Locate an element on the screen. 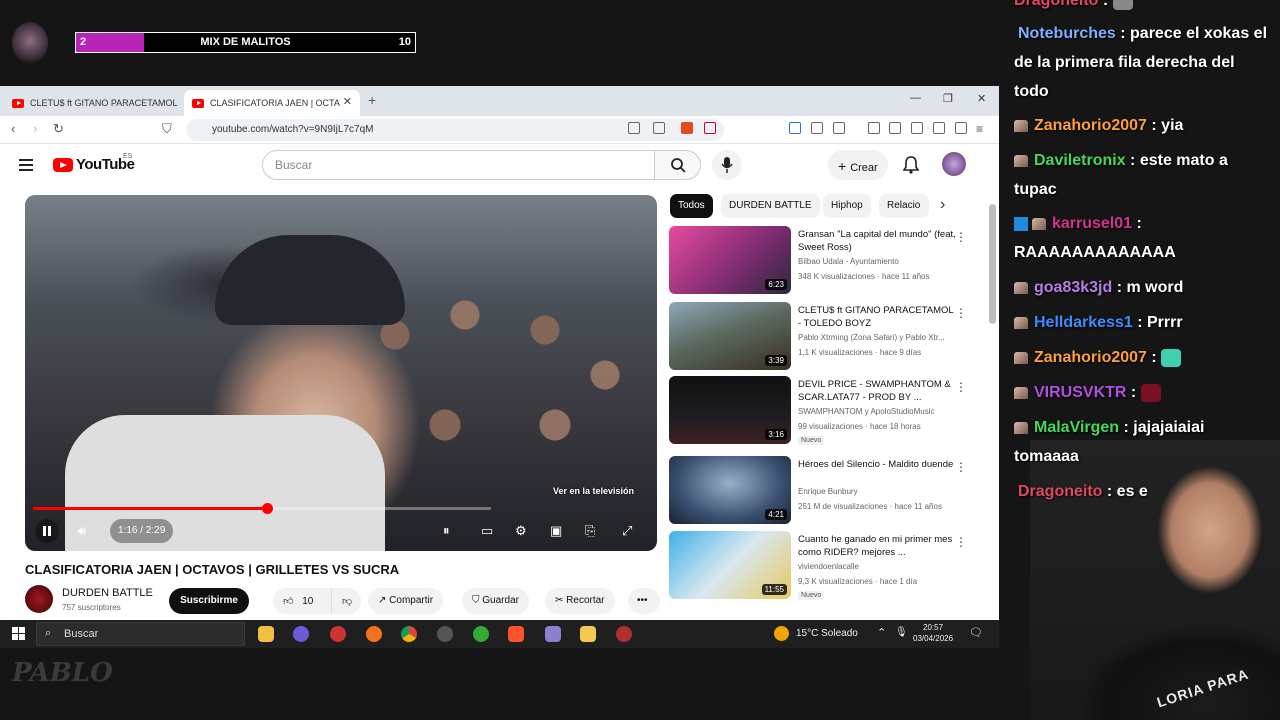 This screenshot has width=1280, height=720. rec-channel: Bilbao Udala - Ayuntamiento is located at coordinates (880, 261).